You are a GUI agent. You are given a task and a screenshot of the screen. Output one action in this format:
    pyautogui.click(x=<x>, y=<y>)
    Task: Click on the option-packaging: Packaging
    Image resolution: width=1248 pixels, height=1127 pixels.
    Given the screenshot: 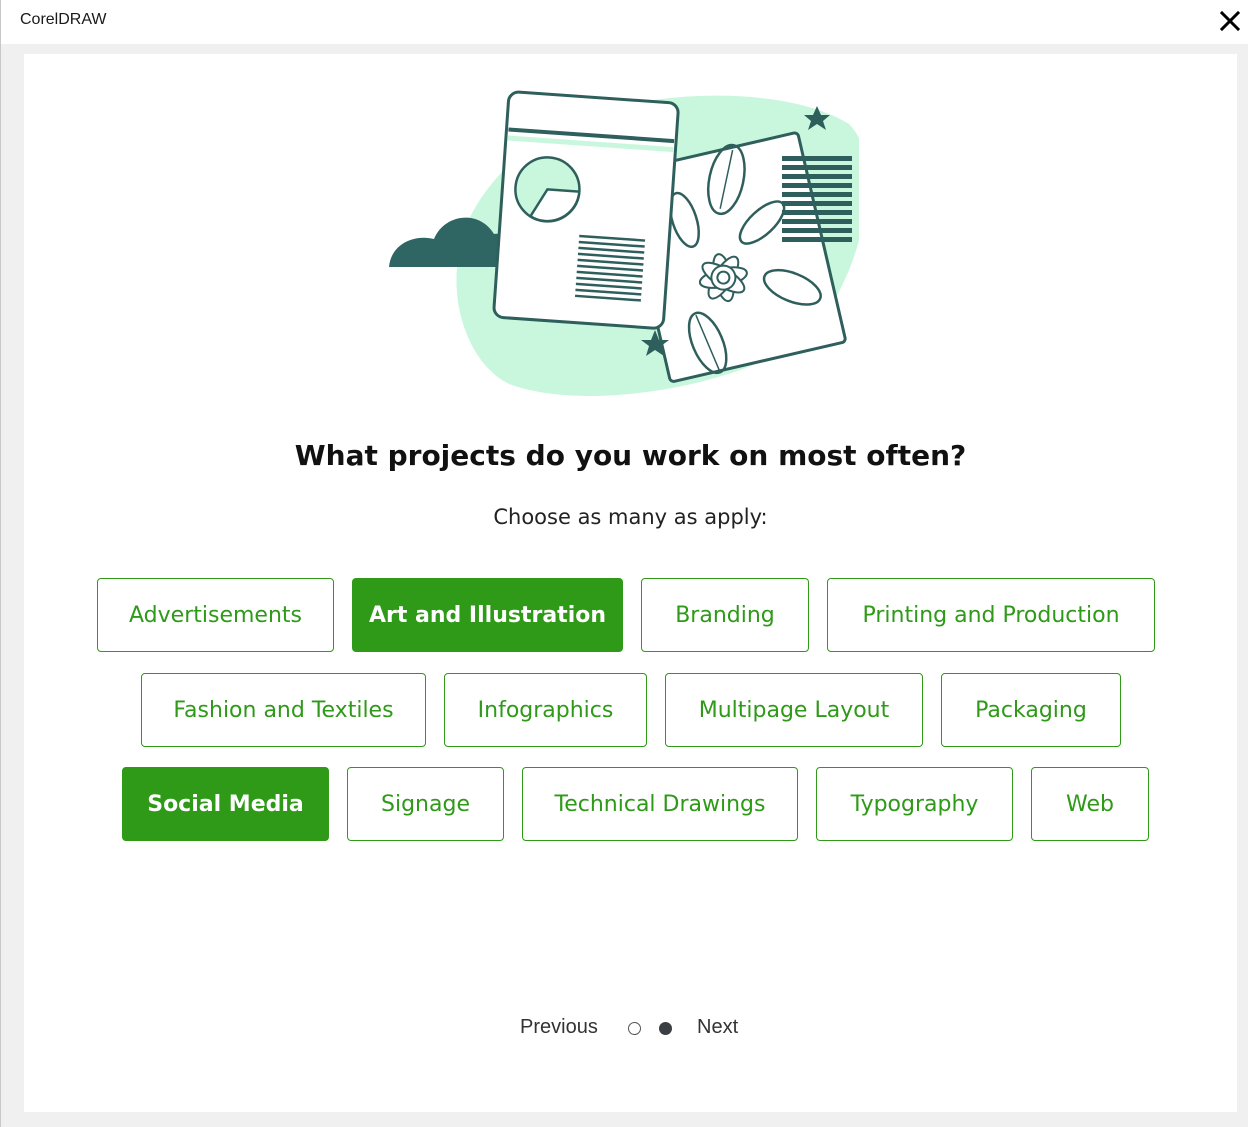 What is the action you would take?
    pyautogui.click(x=1031, y=710)
    